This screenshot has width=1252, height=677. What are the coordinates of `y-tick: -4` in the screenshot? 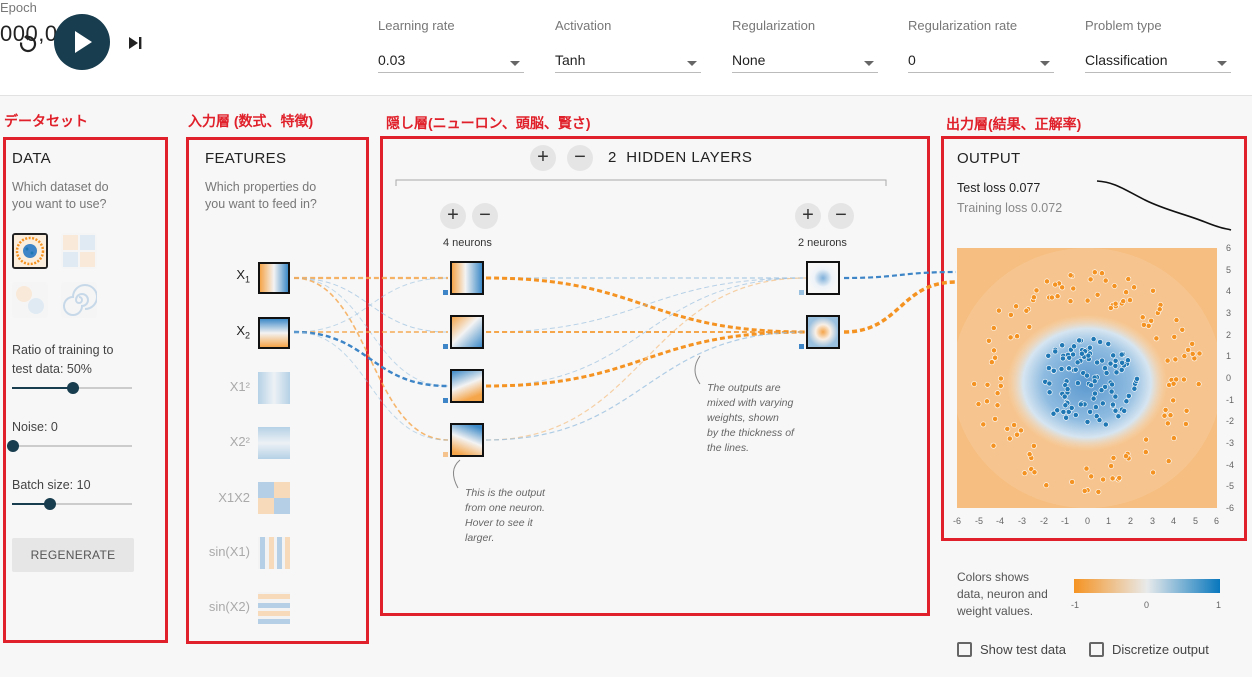 It's located at (1230, 465).